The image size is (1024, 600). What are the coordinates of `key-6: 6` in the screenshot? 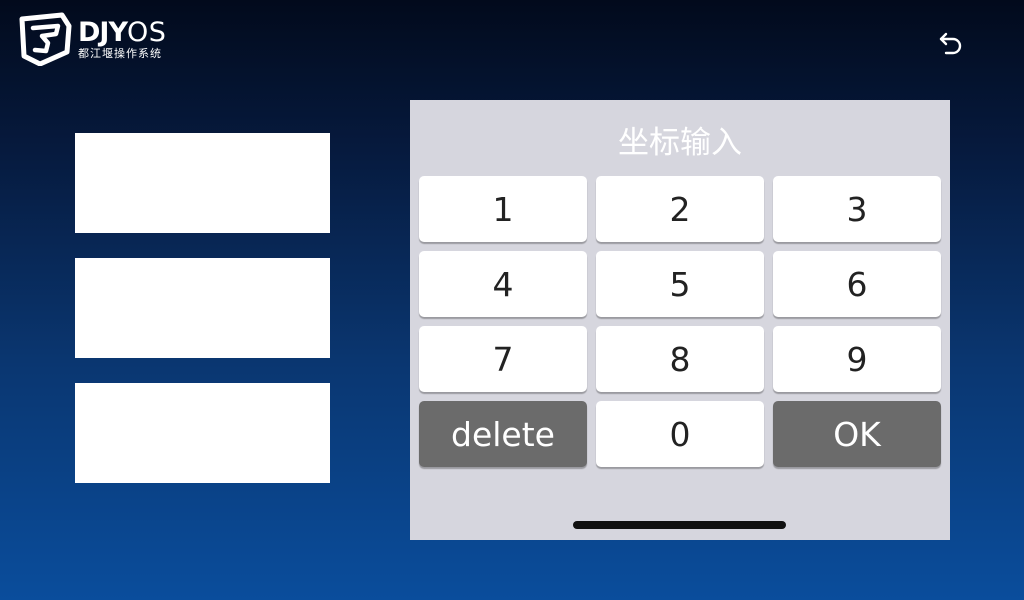 It's located at (857, 284).